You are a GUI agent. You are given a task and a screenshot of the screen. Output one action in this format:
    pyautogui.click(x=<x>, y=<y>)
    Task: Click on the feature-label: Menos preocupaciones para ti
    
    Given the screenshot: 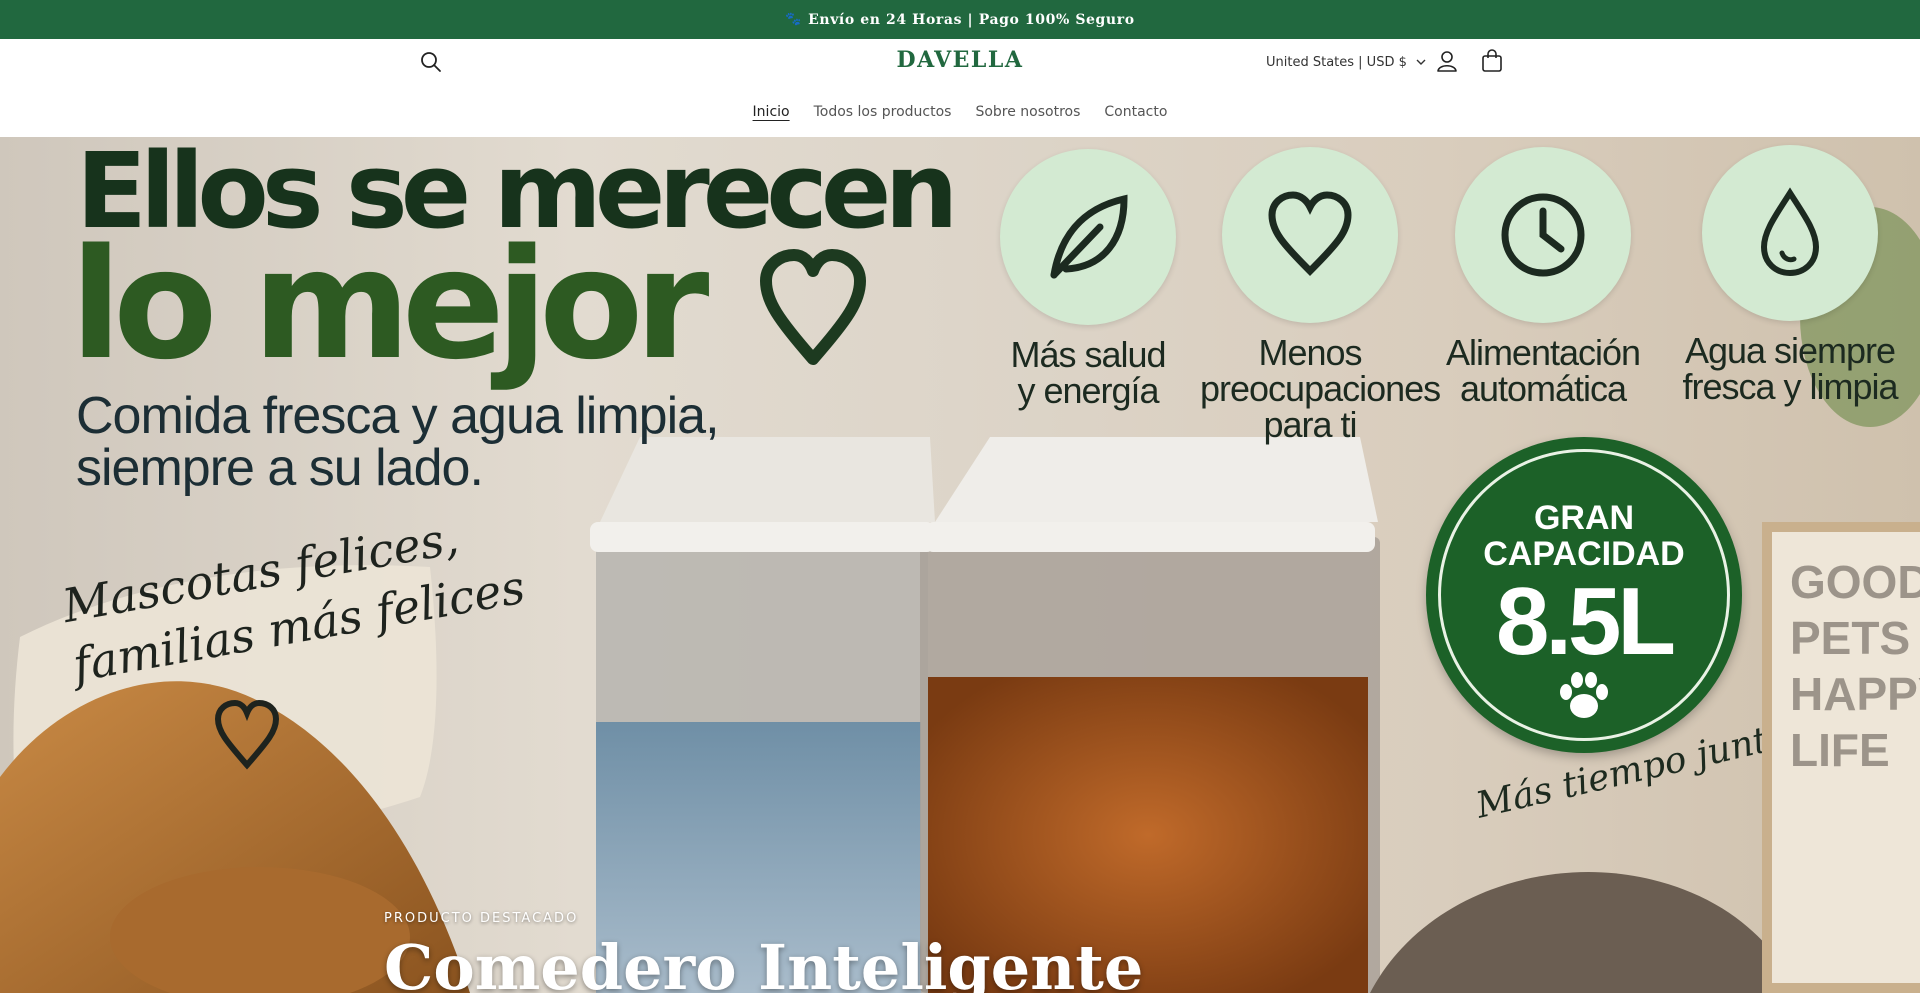 What is the action you would take?
    pyautogui.click(x=1320, y=388)
    